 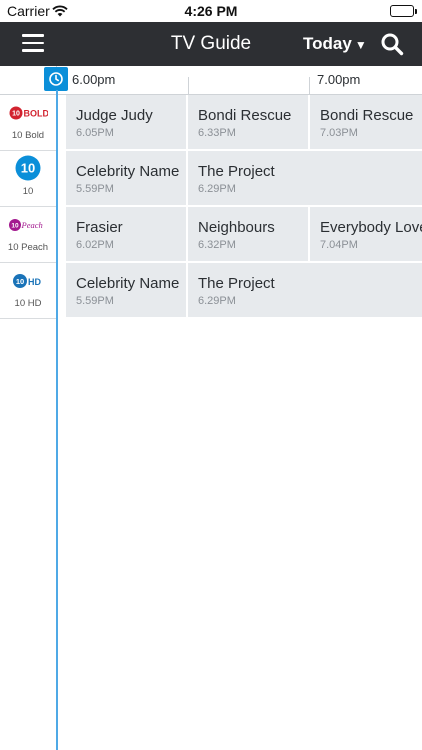 I want to click on ten-logo-icon: 10, so click(x=28, y=168).